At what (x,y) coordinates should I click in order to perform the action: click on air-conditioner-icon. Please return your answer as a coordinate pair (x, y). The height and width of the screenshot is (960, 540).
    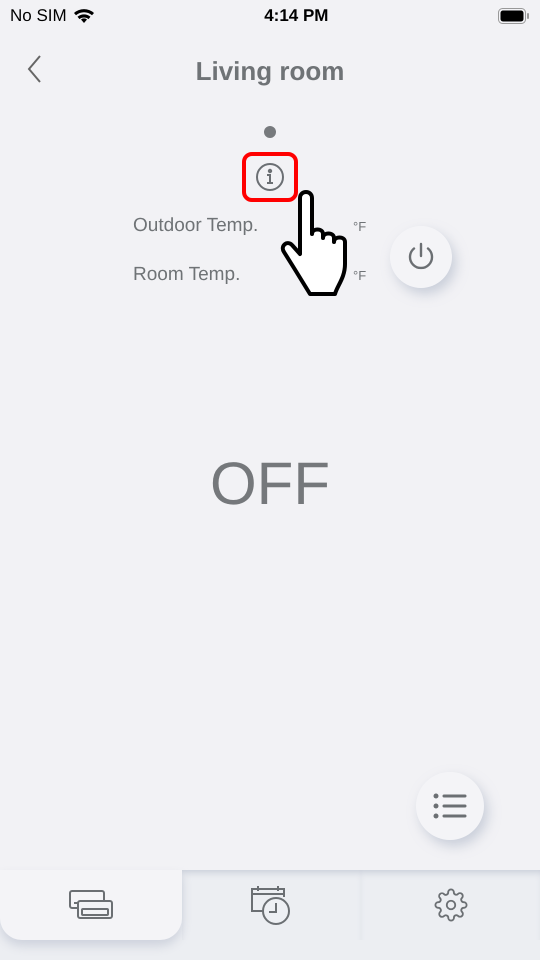
    Looking at the image, I should click on (91, 905).